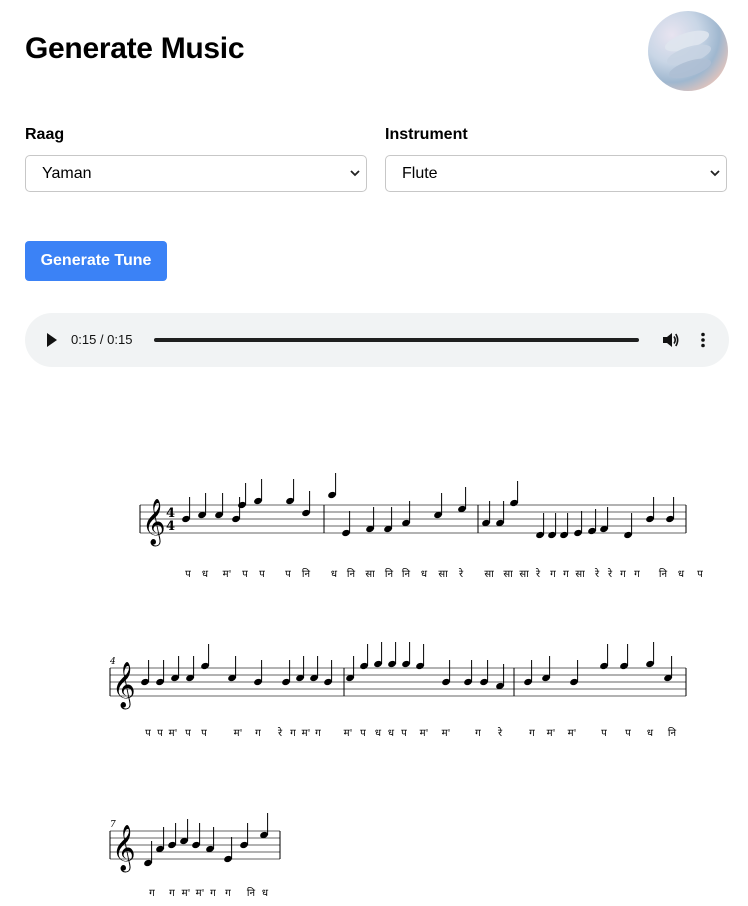  I want to click on audio-progress-bar, so click(396, 340).